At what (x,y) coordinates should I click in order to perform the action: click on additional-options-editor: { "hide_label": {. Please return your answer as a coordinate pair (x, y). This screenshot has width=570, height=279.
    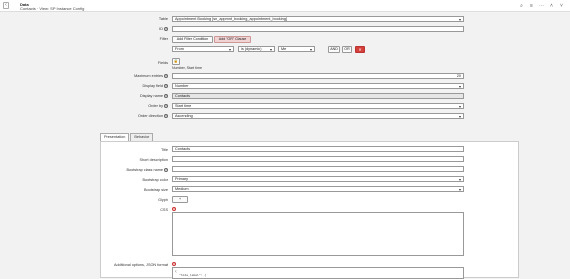
    Looking at the image, I should click on (318, 273).